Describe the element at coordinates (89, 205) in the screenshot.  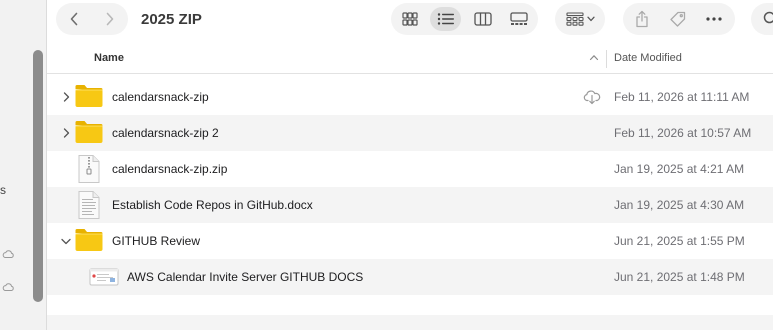
I see `document-icon` at that location.